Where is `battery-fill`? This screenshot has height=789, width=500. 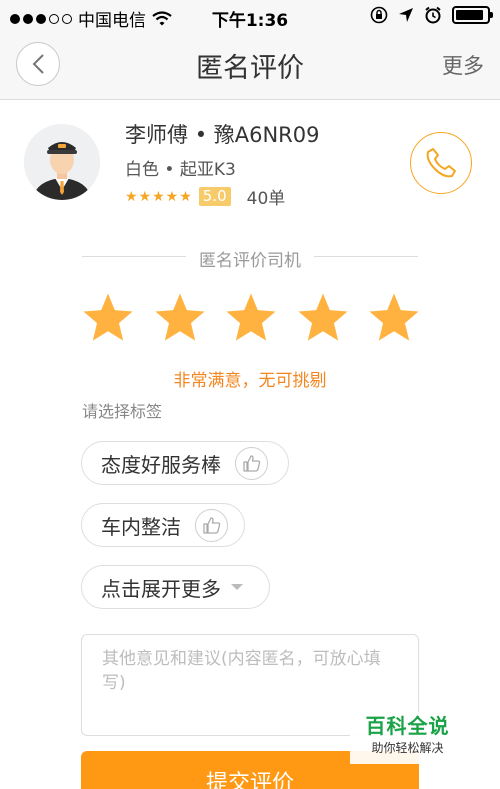 battery-fill is located at coordinates (469, 15).